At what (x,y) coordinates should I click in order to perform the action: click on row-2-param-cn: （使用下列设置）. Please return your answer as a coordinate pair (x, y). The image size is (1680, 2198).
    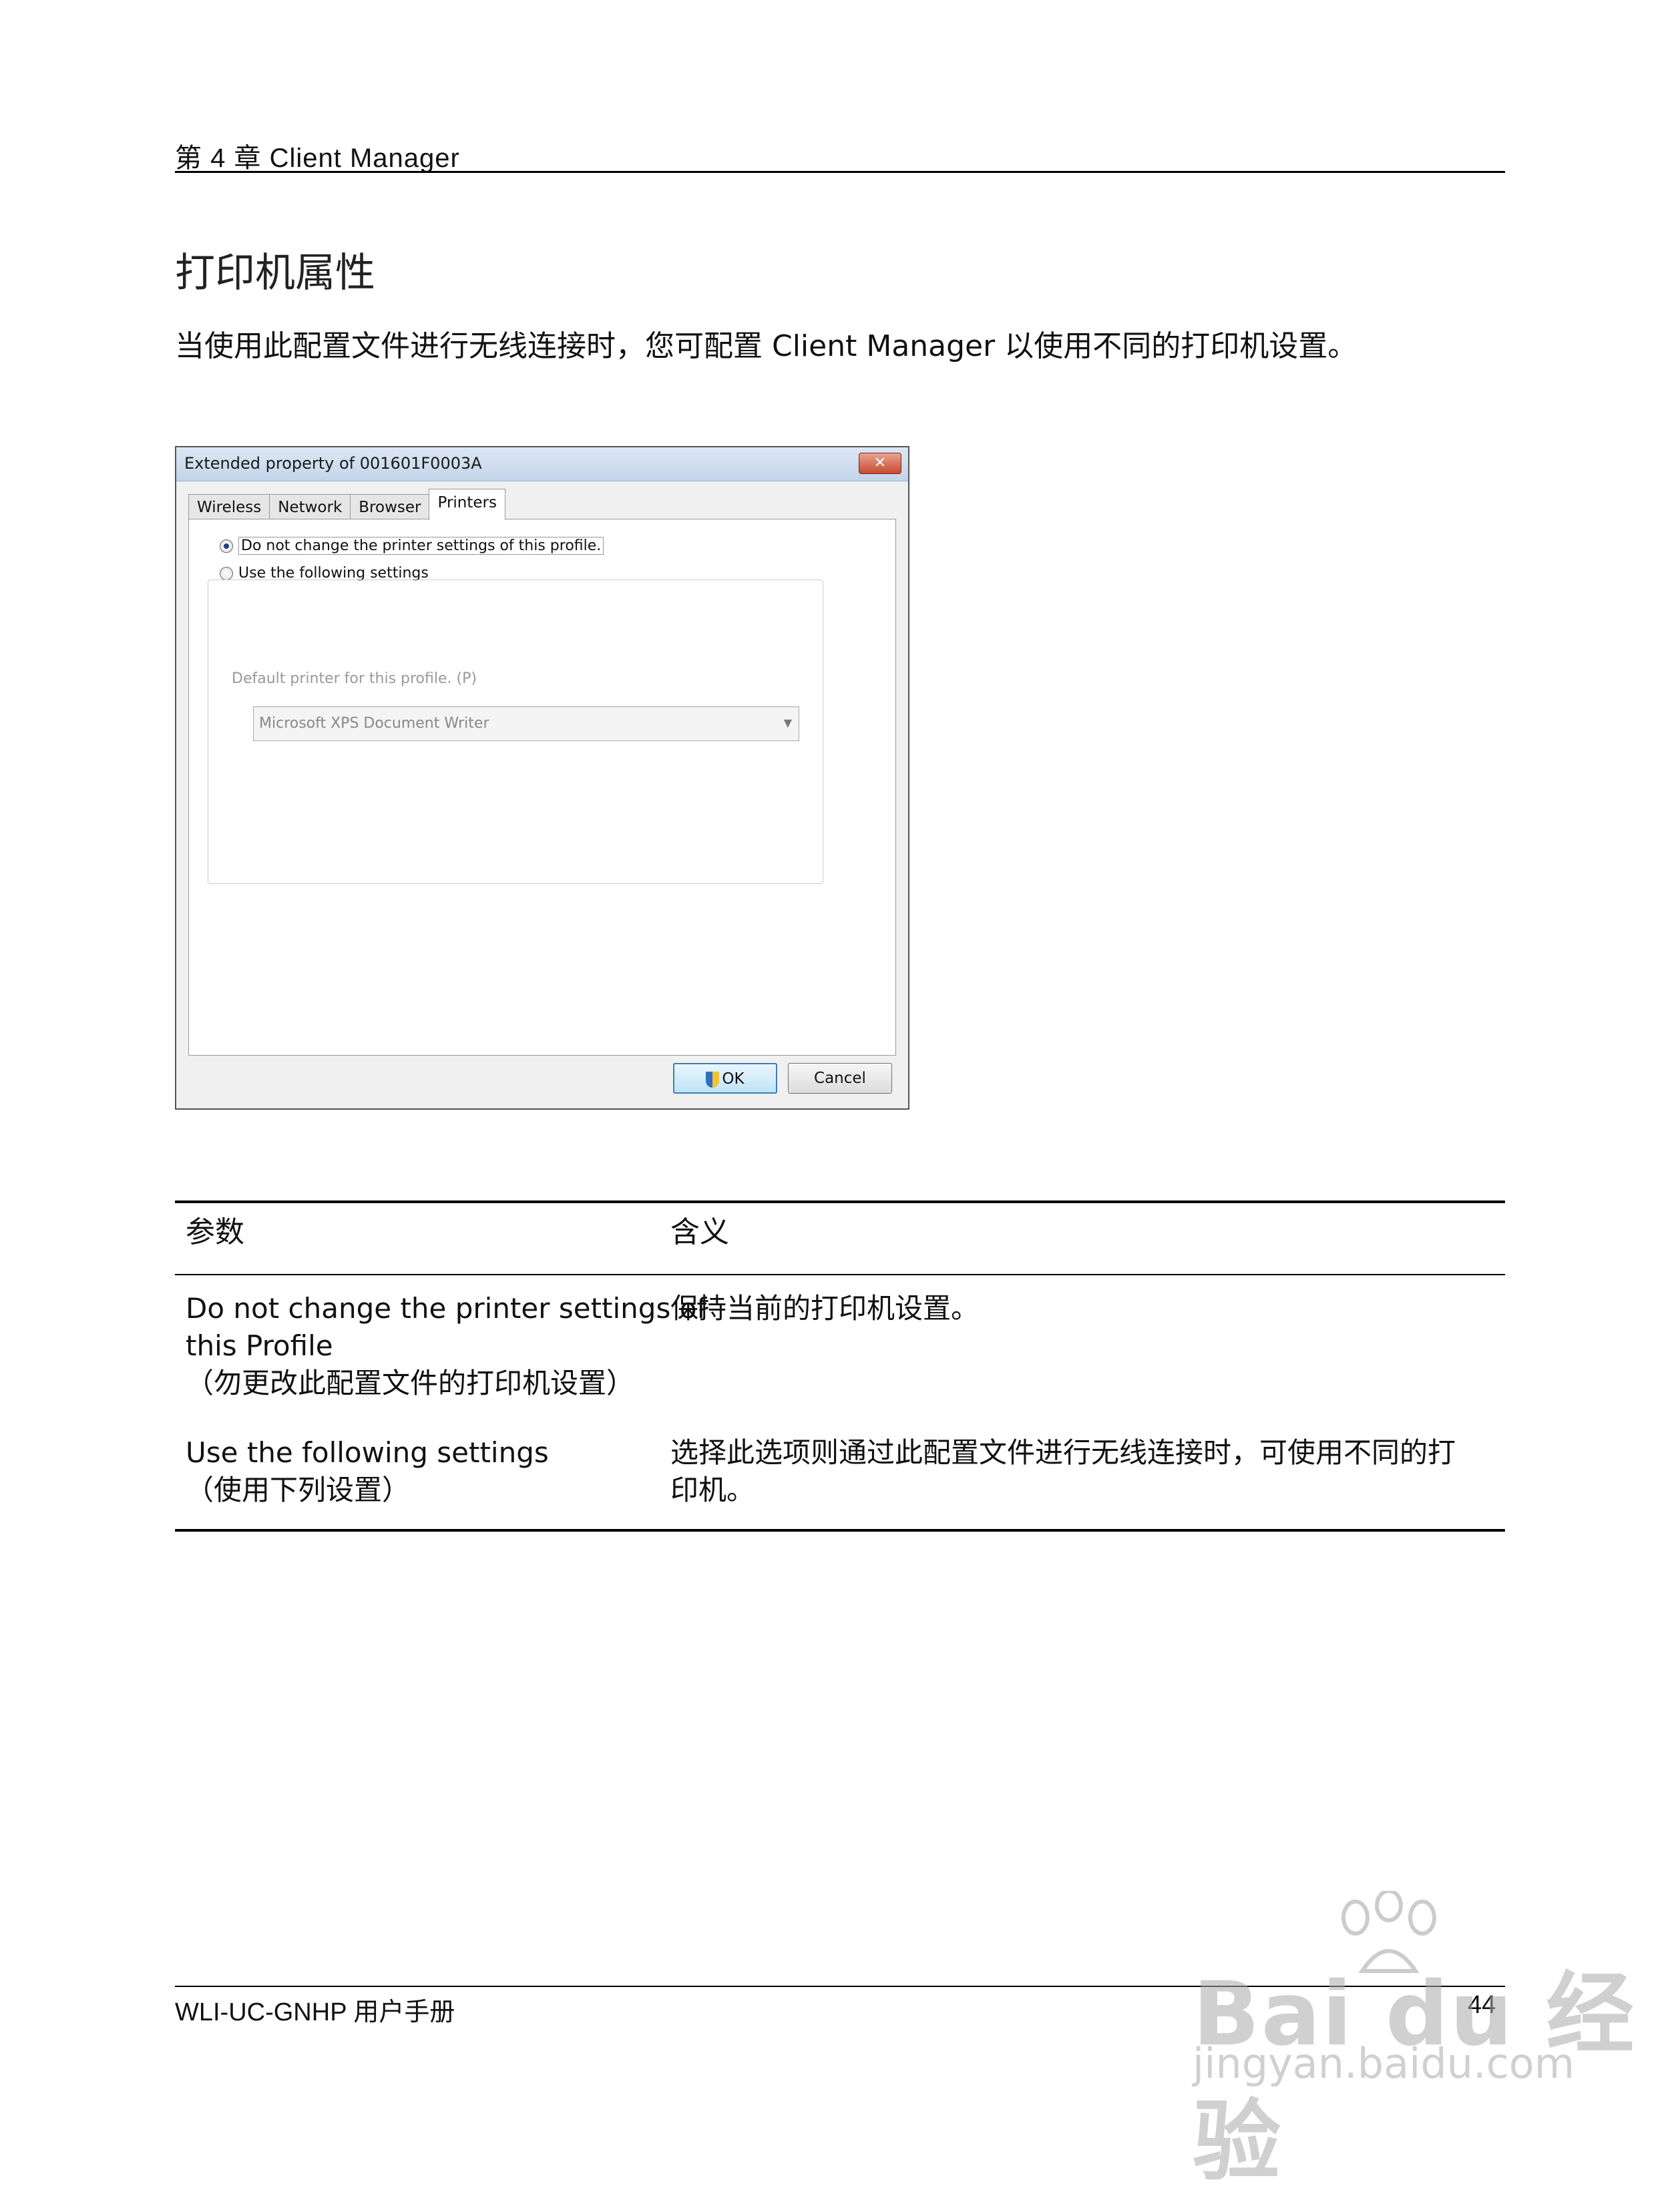
    Looking at the image, I should click on (298, 1490).